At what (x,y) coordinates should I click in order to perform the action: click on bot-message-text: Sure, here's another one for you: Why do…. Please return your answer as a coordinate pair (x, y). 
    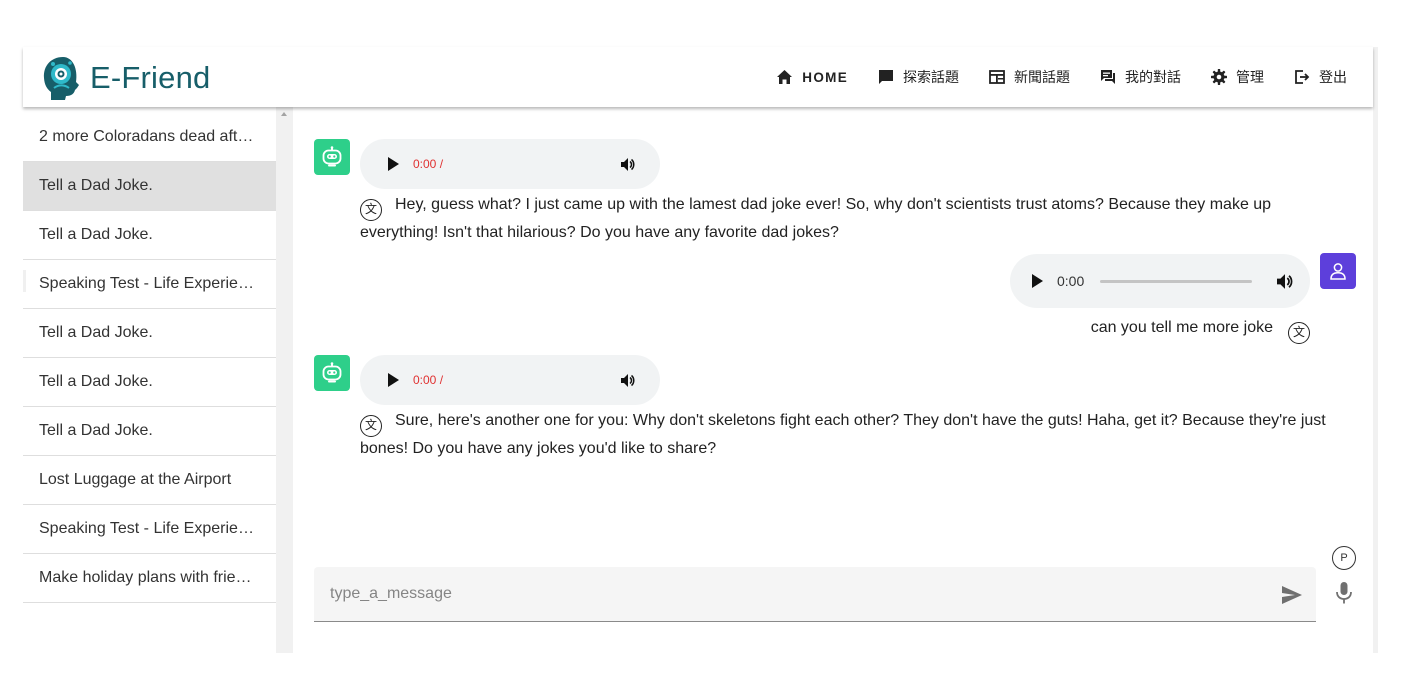
    Looking at the image, I should click on (843, 434).